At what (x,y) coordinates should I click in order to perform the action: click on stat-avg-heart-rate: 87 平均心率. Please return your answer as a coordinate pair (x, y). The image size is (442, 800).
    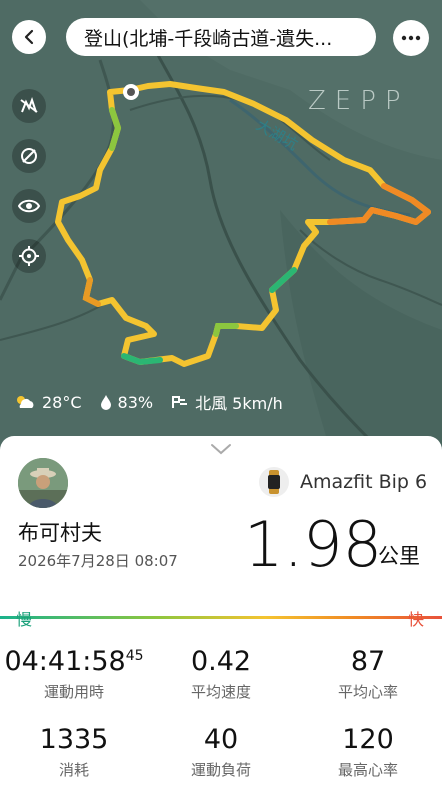
    Looking at the image, I should click on (367, 673).